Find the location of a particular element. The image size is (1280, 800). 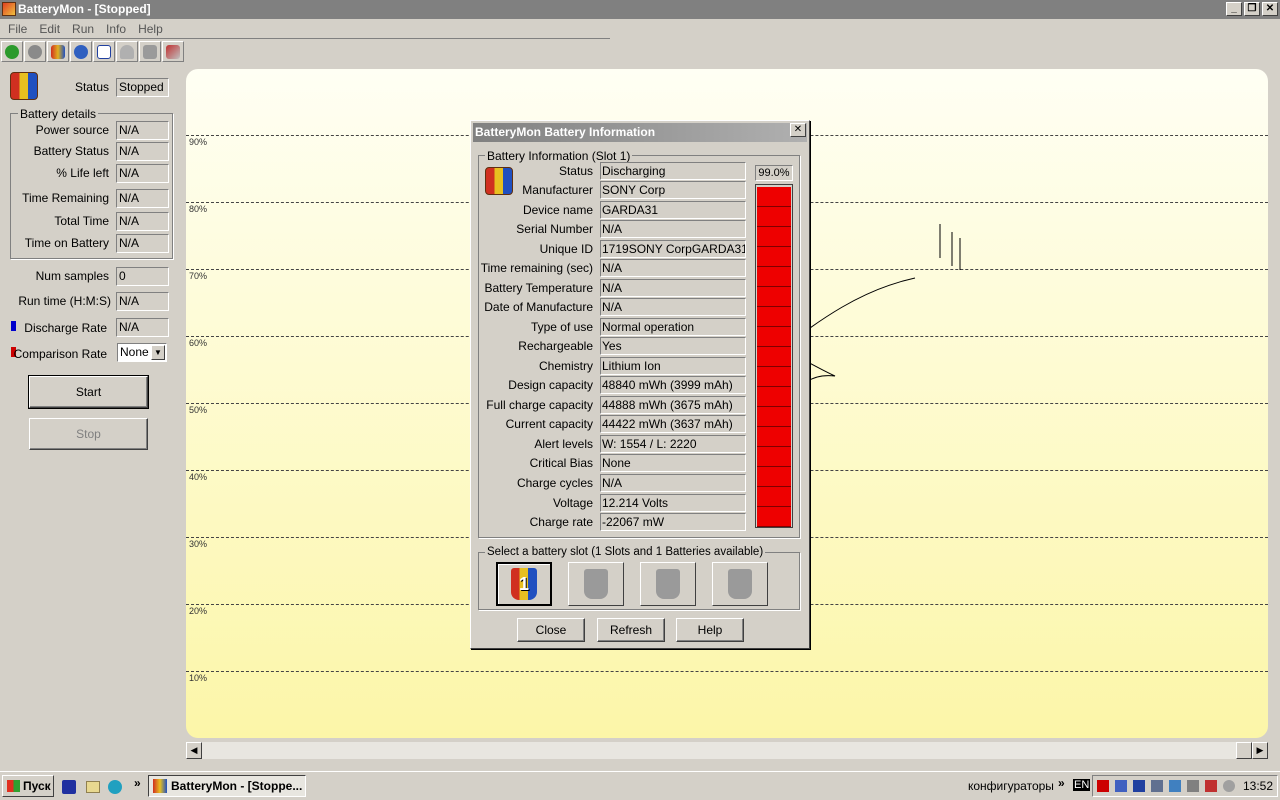

monitor-tray-icon is located at coordinates (1193, 786).